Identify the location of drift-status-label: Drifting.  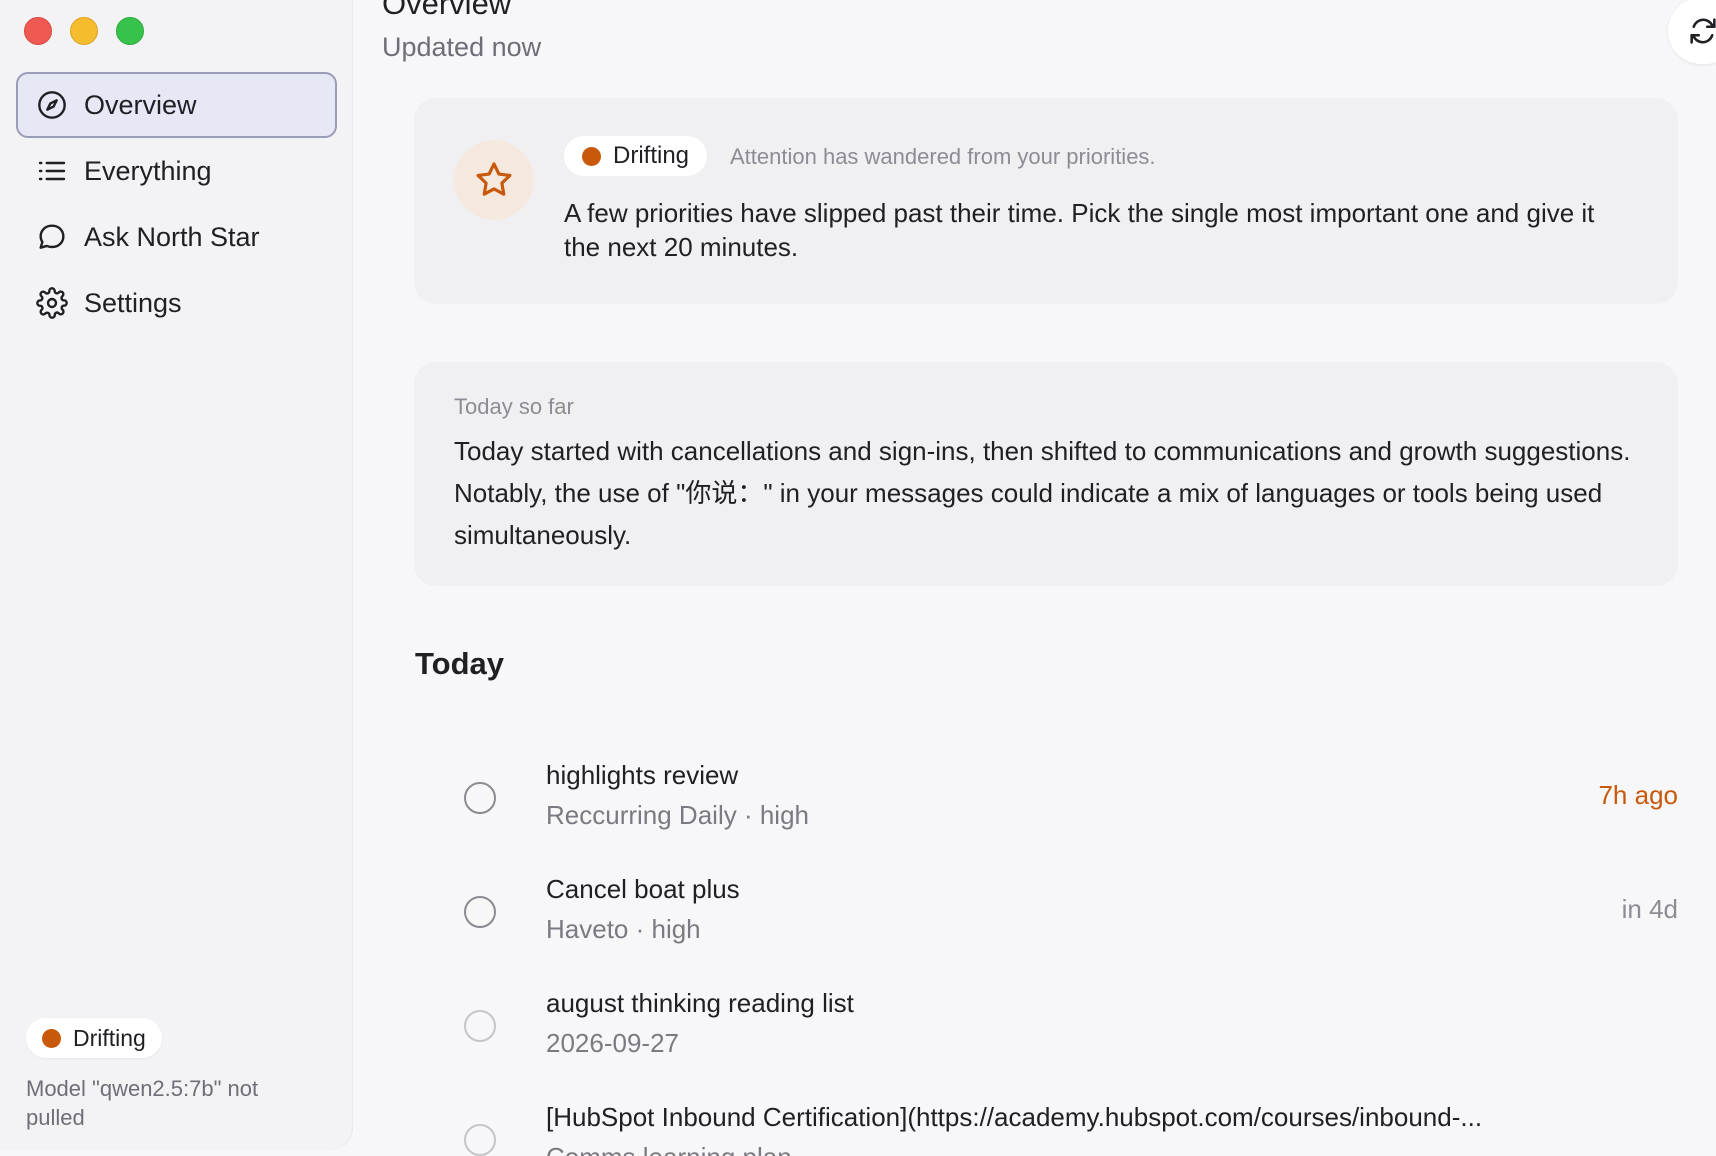
(651, 155).